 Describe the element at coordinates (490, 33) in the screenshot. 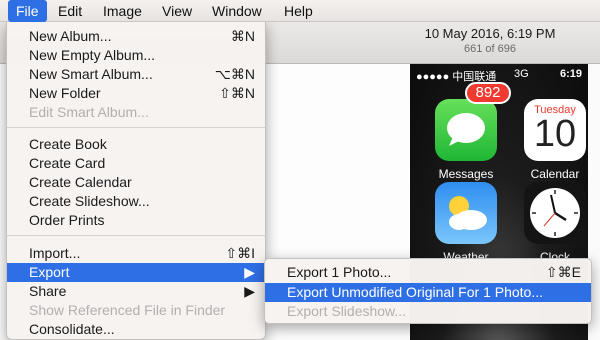

I see `photo-date: 10 May 2016, 6:19 PM` at that location.